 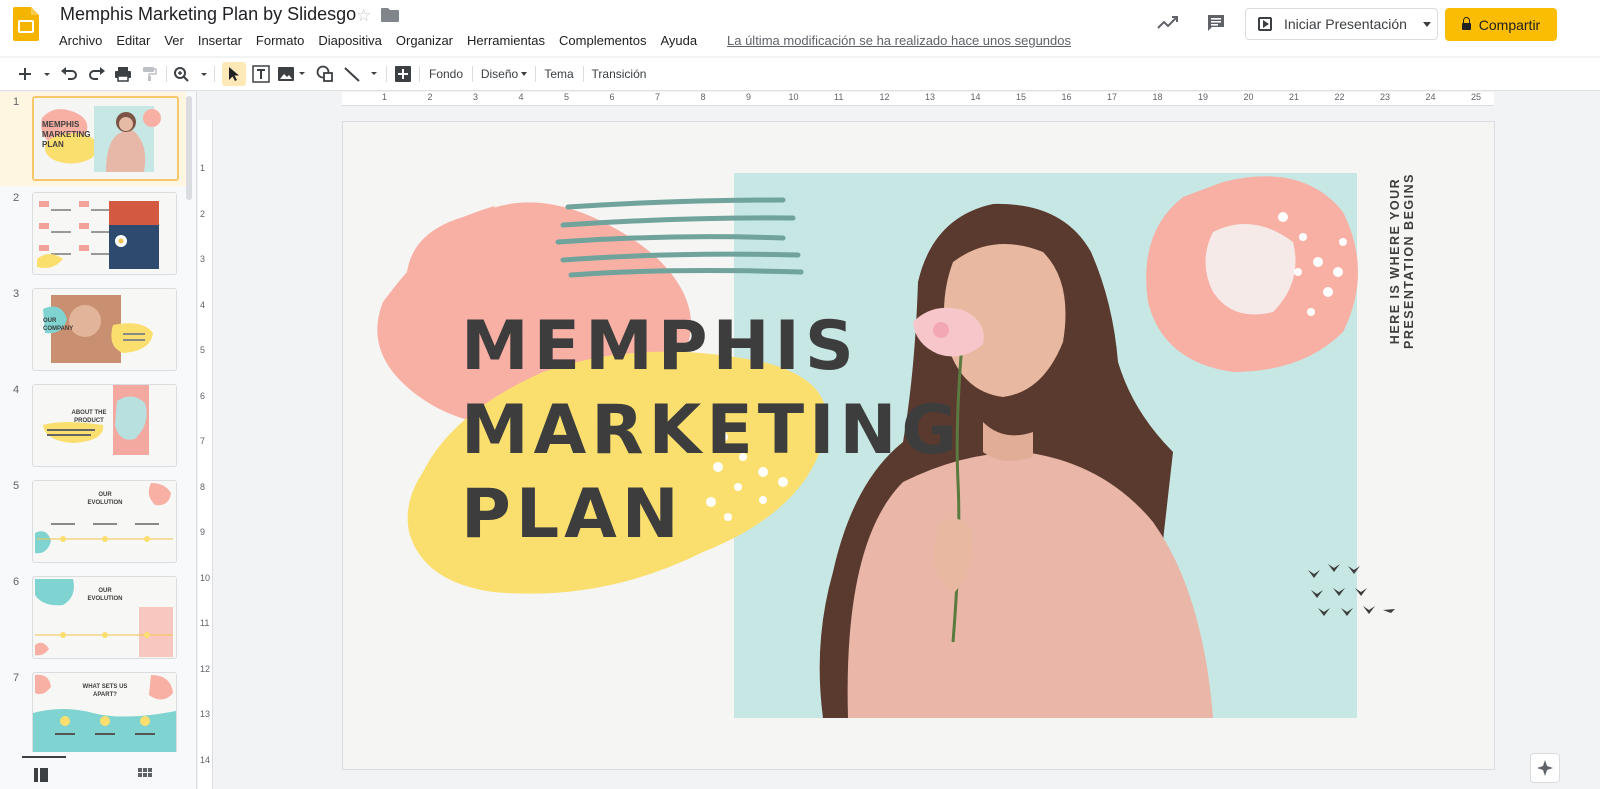 I want to click on select-tool-button, so click(x=234, y=74).